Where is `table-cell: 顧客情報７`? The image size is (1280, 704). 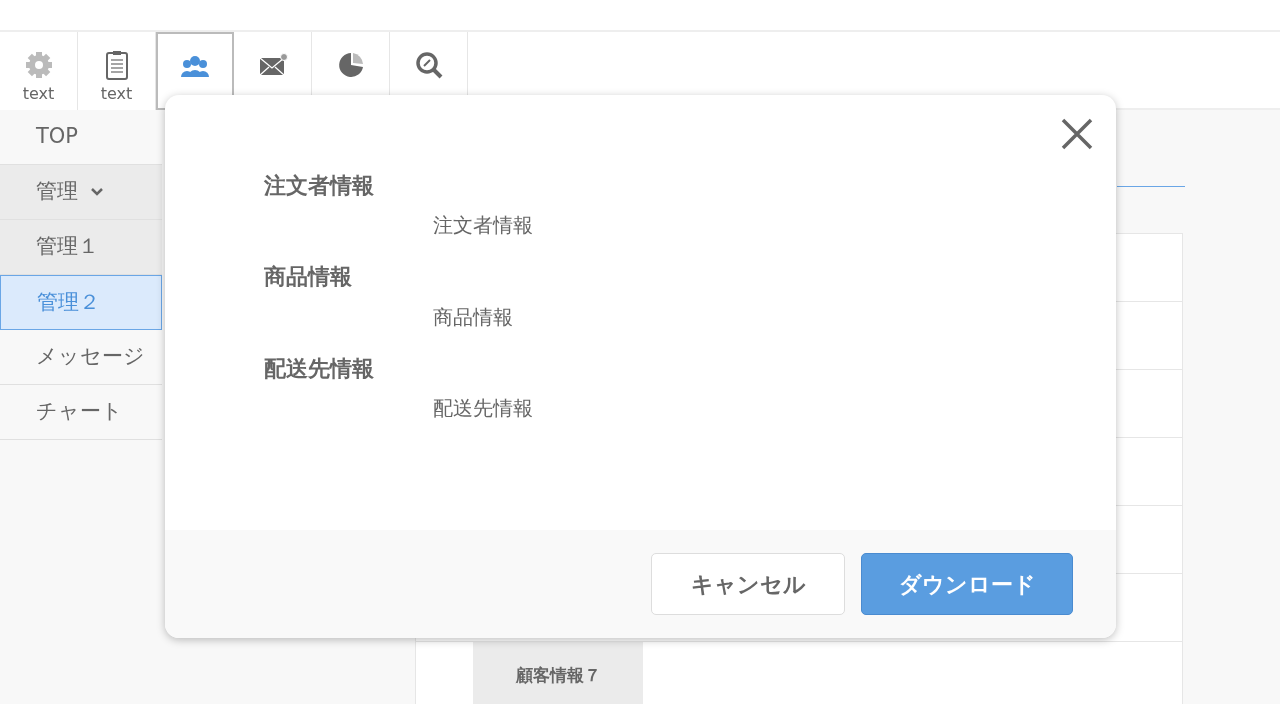 table-cell: 顧客情報７ is located at coordinates (558, 673).